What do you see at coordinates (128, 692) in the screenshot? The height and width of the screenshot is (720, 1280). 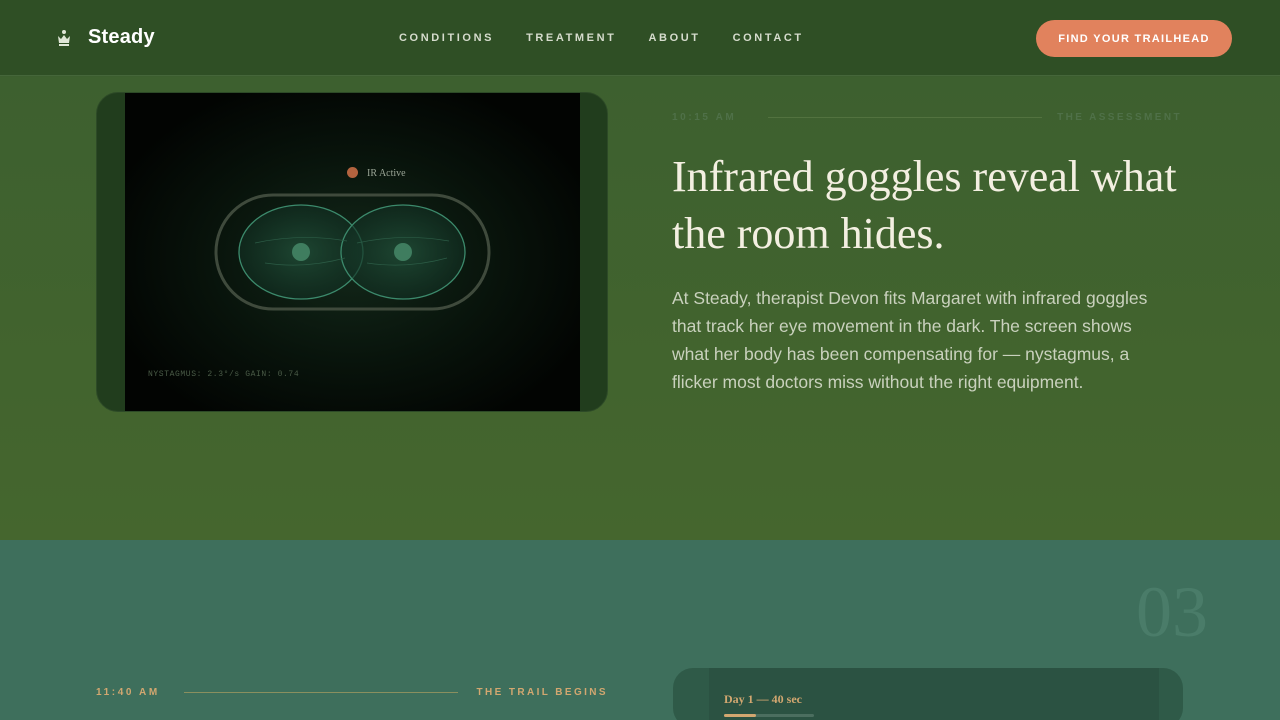 I see `trail-time: 11:40 AM` at bounding box center [128, 692].